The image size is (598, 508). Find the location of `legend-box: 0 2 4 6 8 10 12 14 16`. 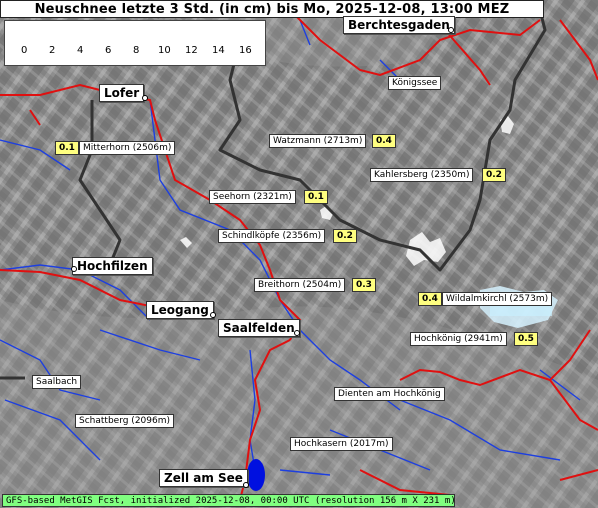

legend-box: 0 2 4 6 8 10 12 14 16 is located at coordinates (135, 43).